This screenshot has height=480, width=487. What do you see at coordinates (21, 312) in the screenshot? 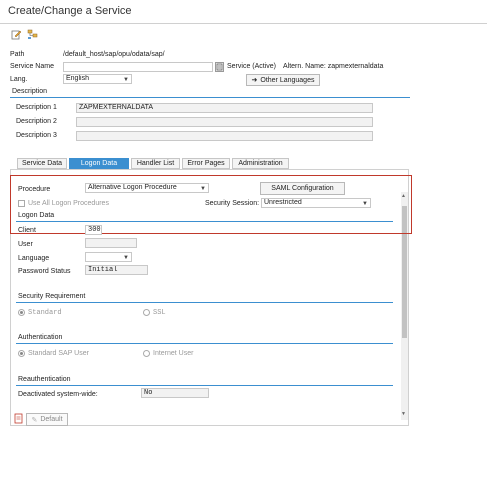
I see `standard-radio` at bounding box center [21, 312].